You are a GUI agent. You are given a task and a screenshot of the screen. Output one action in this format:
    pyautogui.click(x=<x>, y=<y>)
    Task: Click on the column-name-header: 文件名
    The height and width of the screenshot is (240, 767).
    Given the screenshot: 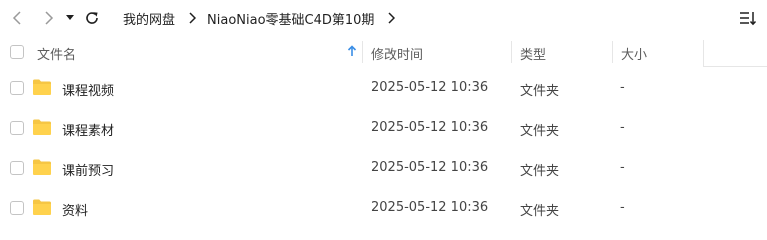 What is the action you would take?
    pyautogui.click(x=56, y=53)
    